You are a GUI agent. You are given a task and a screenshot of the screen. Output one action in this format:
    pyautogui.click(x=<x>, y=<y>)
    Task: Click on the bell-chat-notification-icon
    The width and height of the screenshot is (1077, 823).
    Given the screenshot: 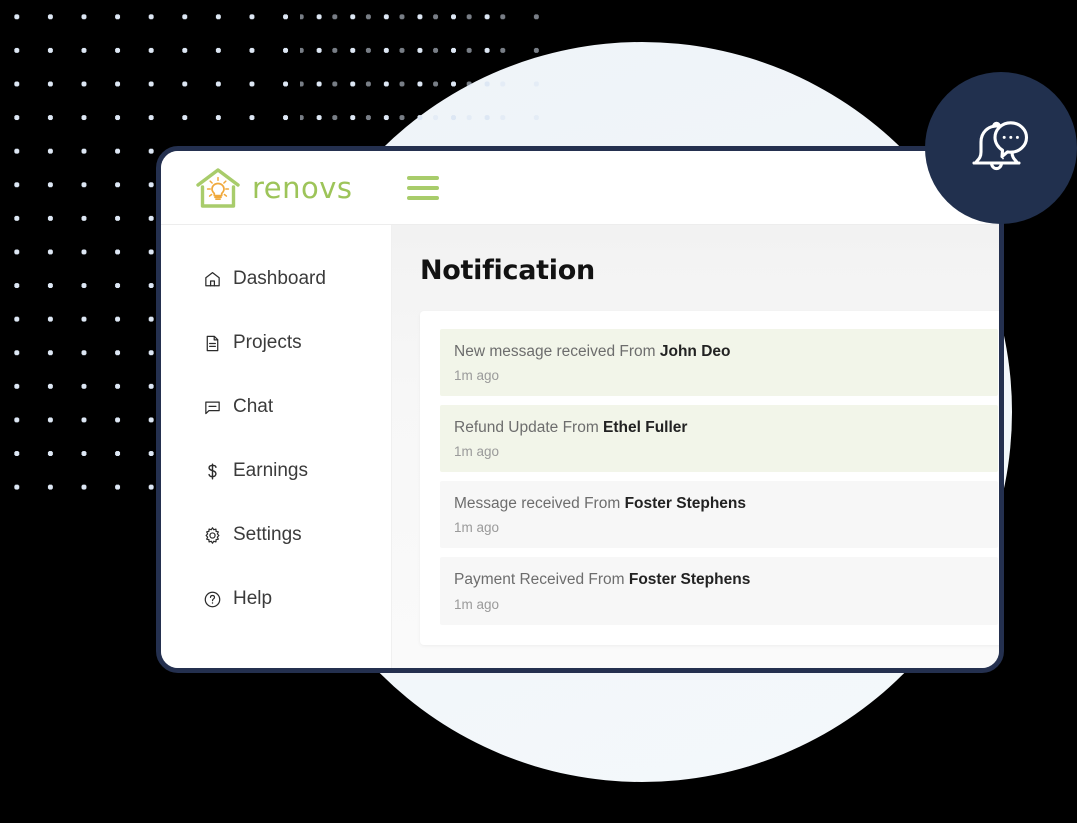 What is the action you would take?
    pyautogui.click(x=1001, y=148)
    